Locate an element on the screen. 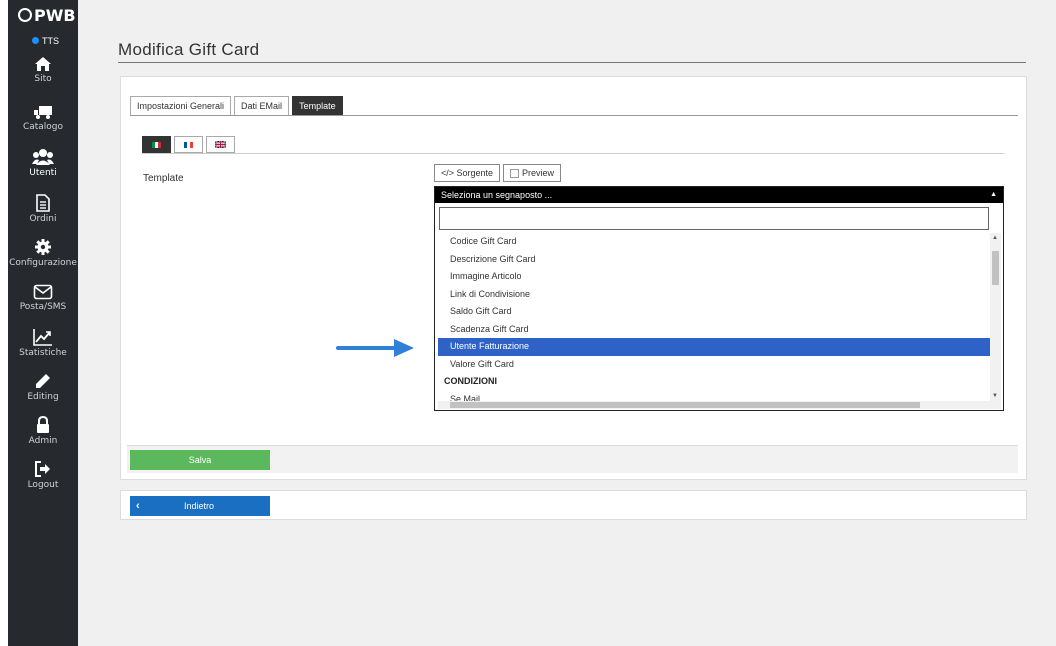  annotation-arrow-icon is located at coordinates (375, 348).